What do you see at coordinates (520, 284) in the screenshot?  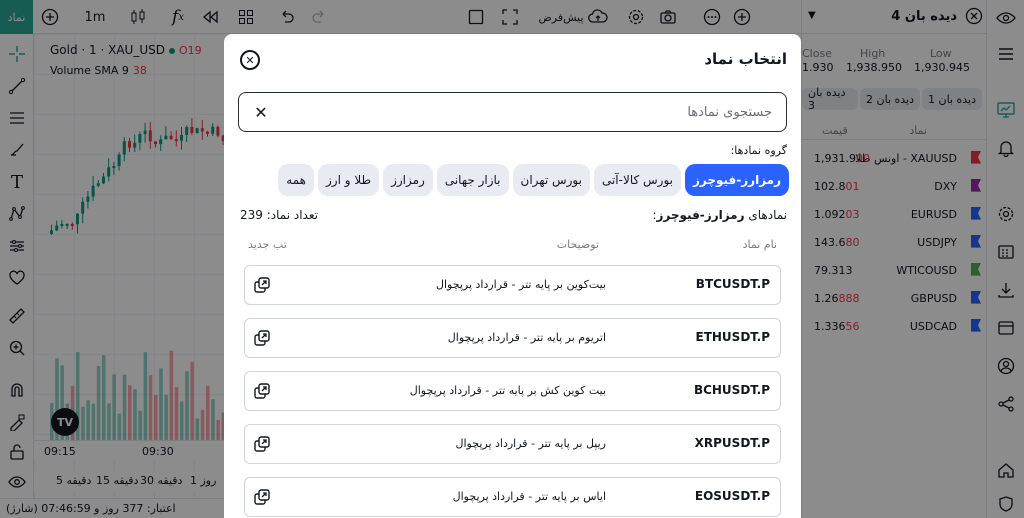 I see `symbol-description: بیت‌کوین بر پایه تتر - قرارداد پرپچوال` at bounding box center [520, 284].